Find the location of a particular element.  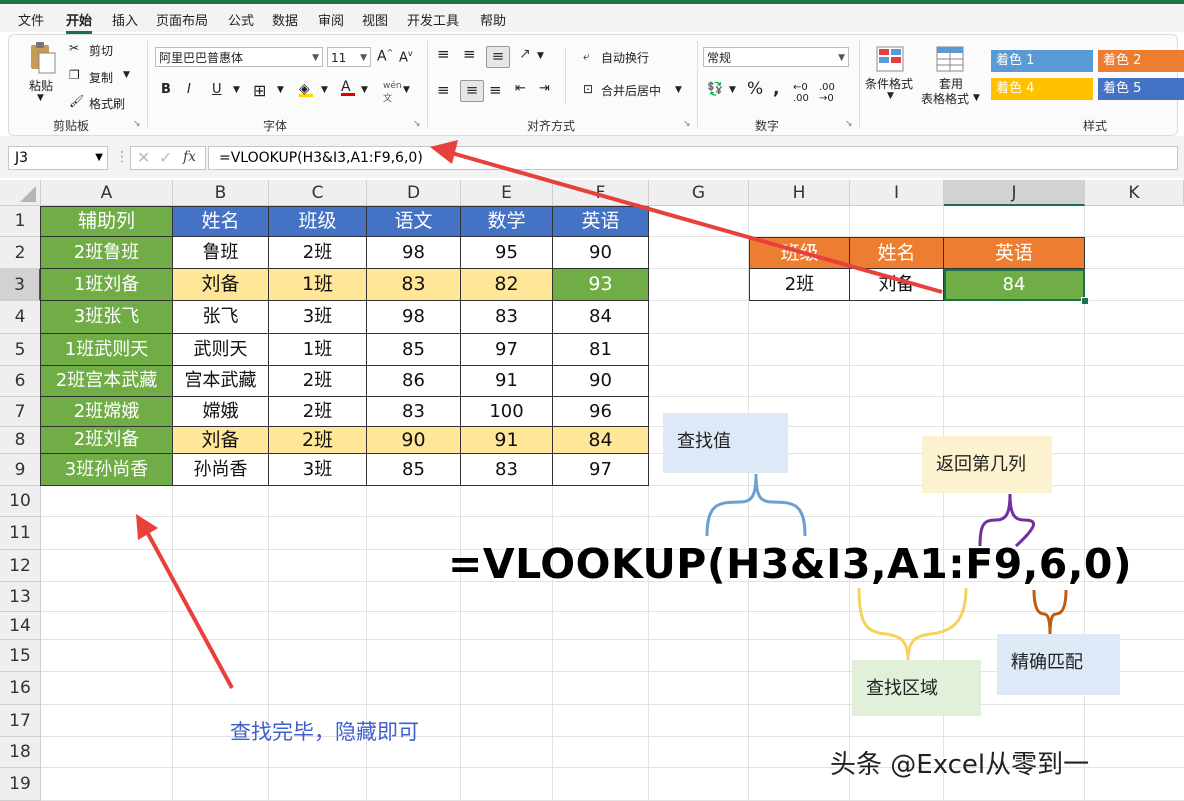

return-column-brace is located at coordinates (1006, 520).